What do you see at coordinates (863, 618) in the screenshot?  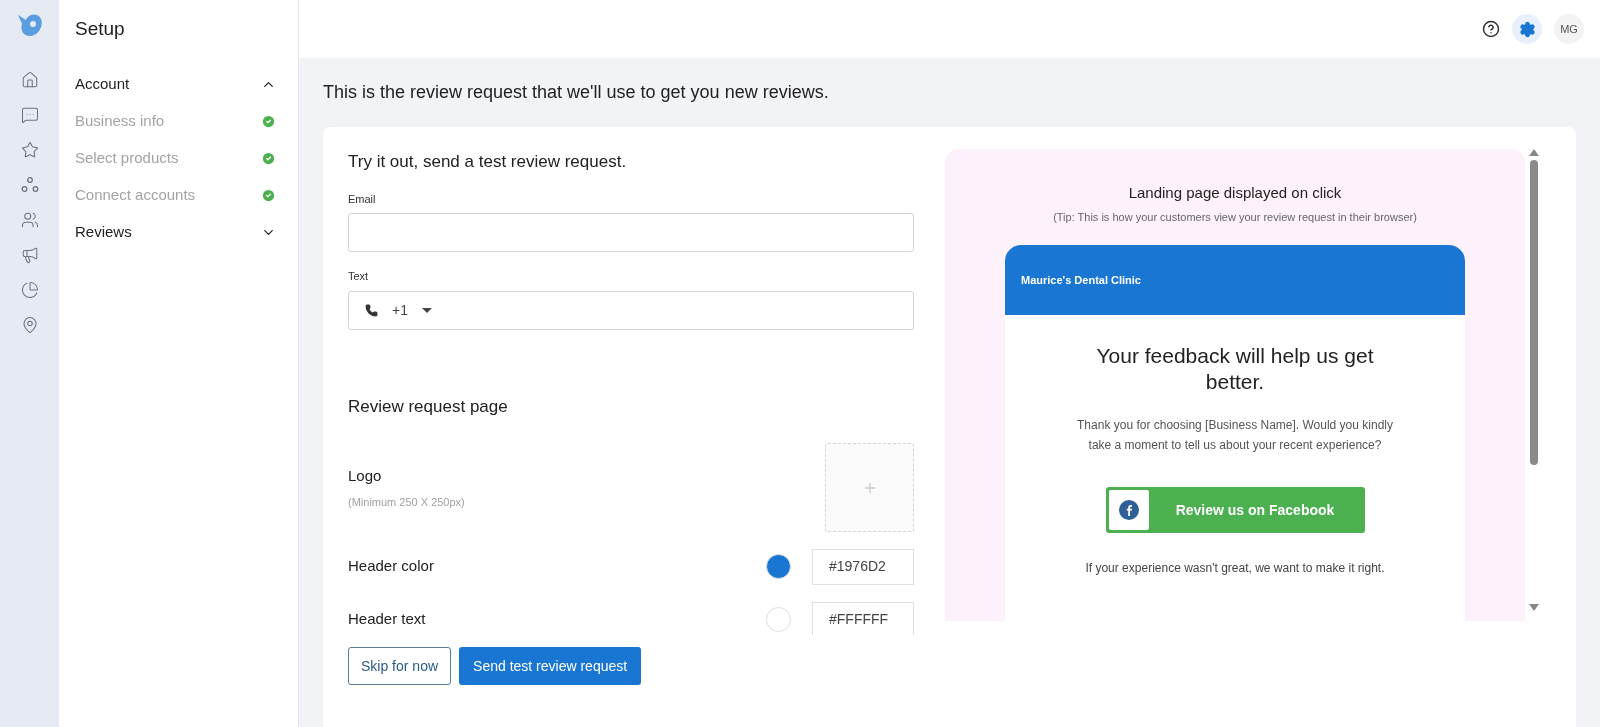 I see `color-field: #FFFFFF` at bounding box center [863, 618].